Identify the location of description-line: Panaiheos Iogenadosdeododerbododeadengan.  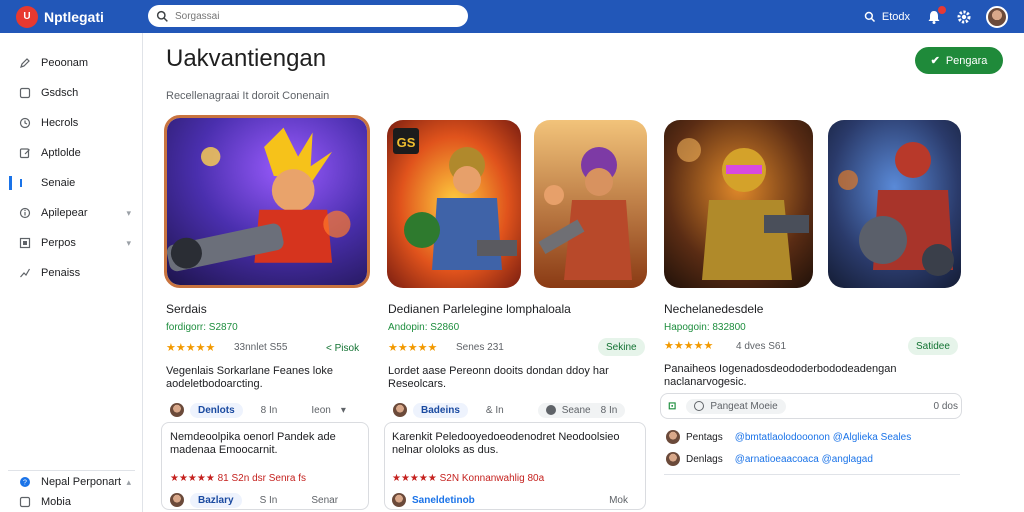
(780, 369).